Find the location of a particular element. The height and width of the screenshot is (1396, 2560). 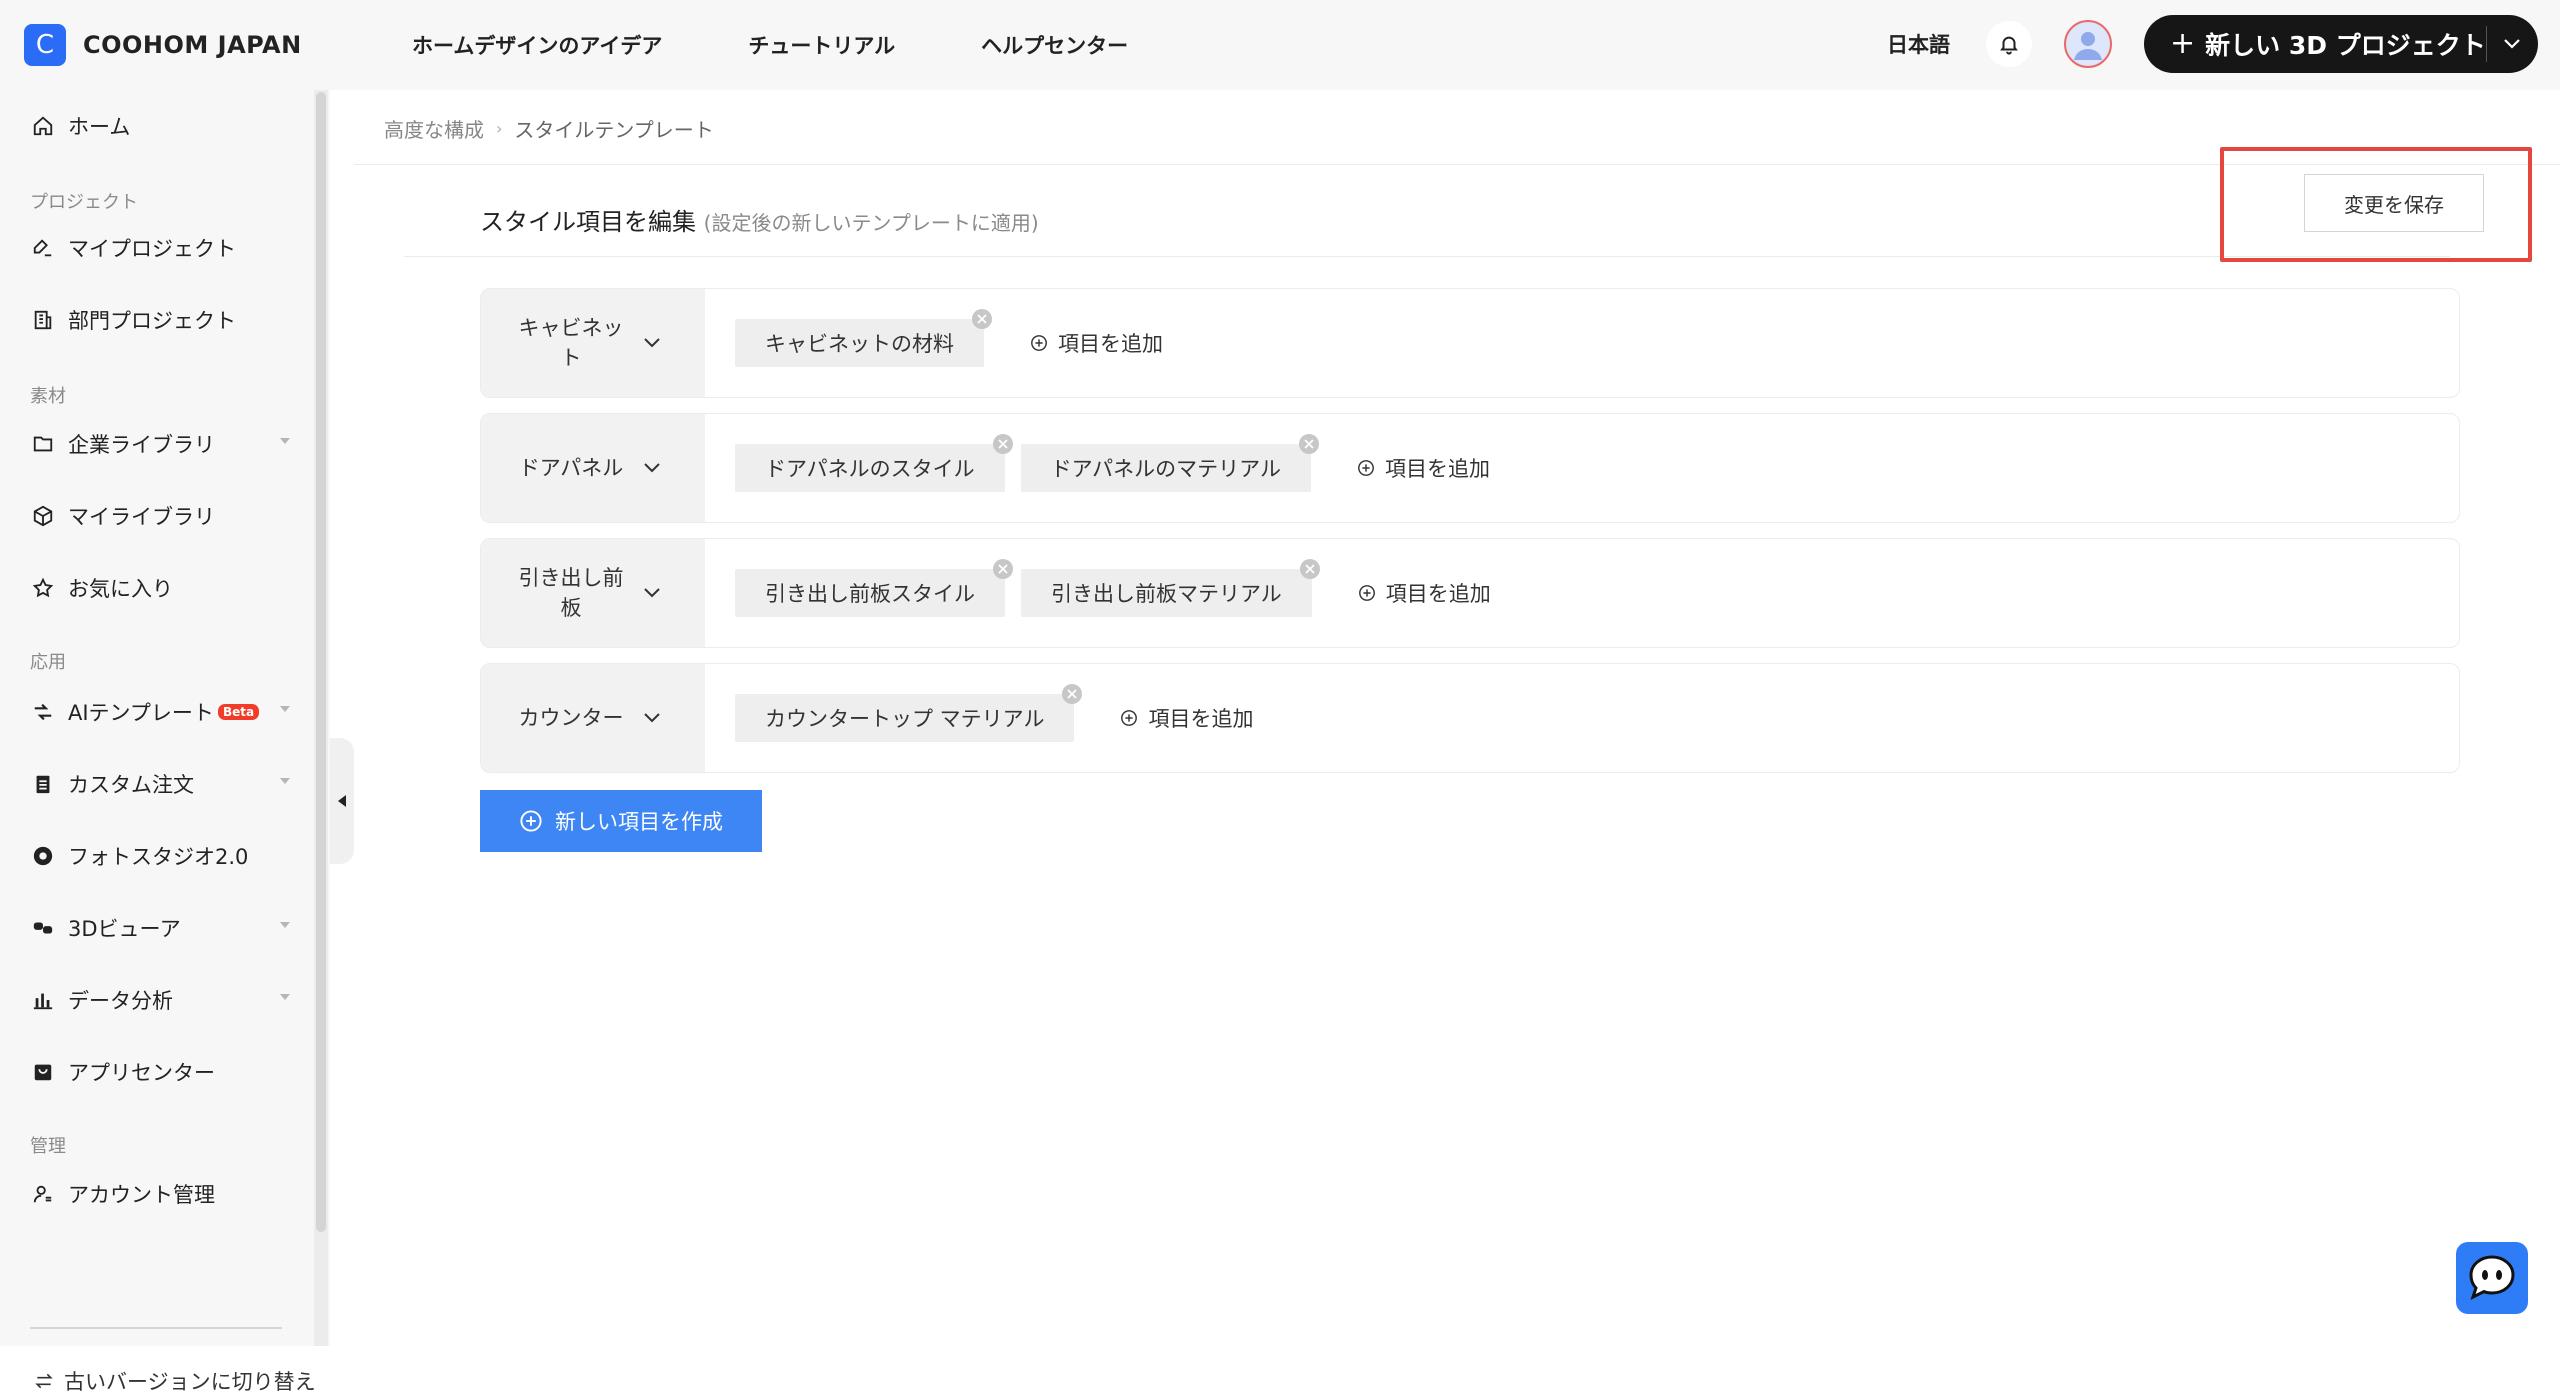

sidebar-collapse-handle is located at coordinates (342, 801).